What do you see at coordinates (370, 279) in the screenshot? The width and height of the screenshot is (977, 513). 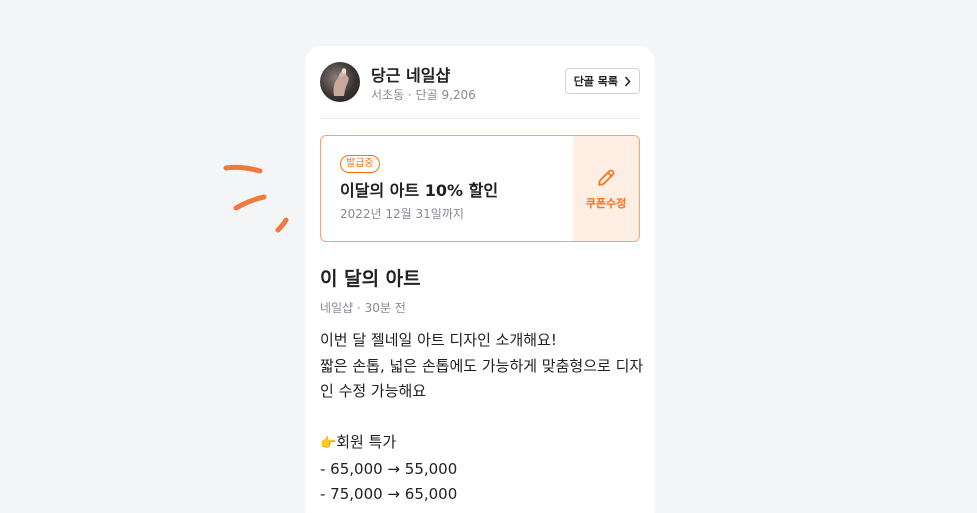 I see `post-title: 이 달의 아트` at bounding box center [370, 279].